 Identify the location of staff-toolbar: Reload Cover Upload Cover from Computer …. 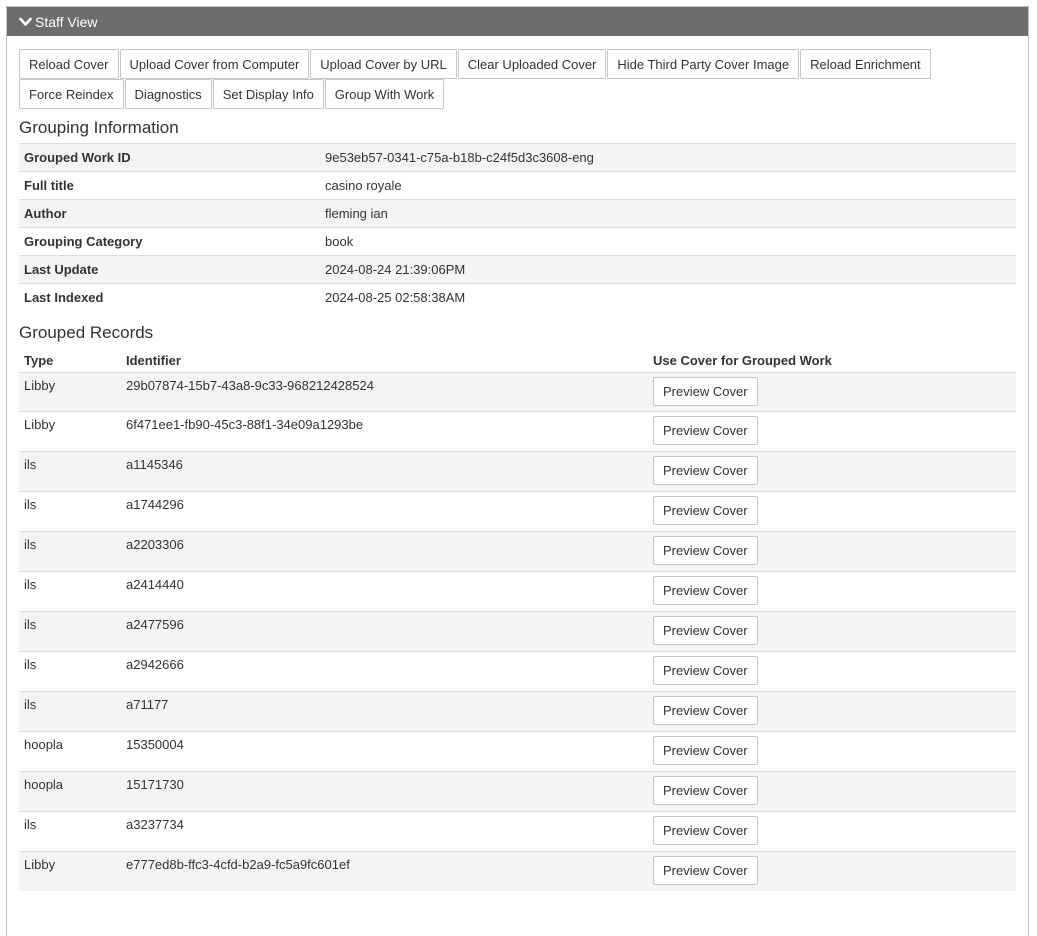
(499, 79).